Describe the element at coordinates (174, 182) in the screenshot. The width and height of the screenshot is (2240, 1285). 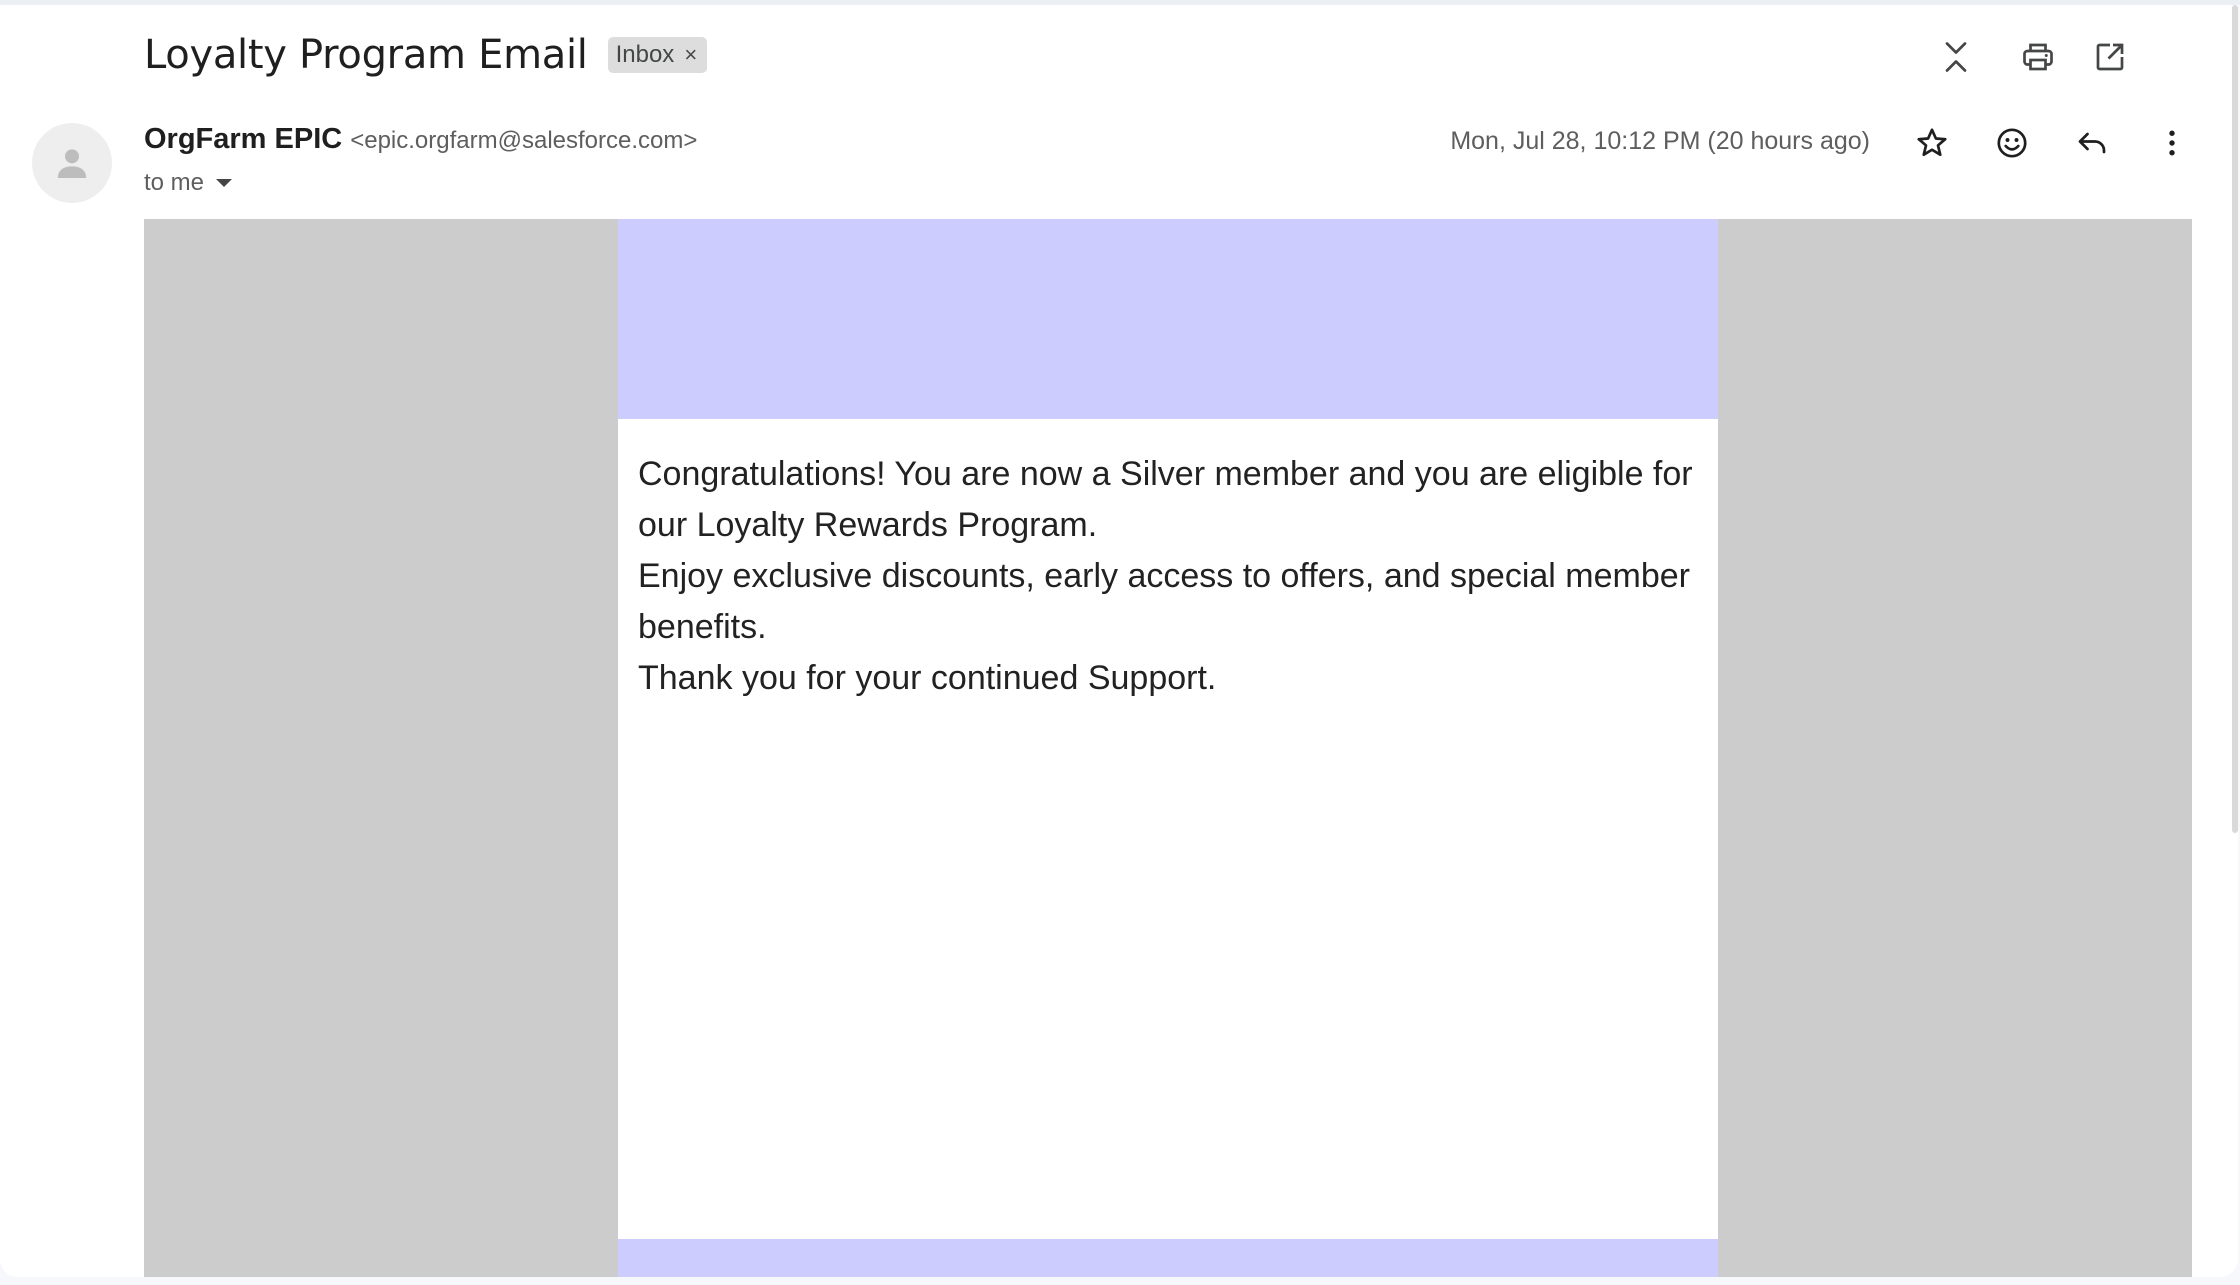
I see `recipient-text: to me` at that location.